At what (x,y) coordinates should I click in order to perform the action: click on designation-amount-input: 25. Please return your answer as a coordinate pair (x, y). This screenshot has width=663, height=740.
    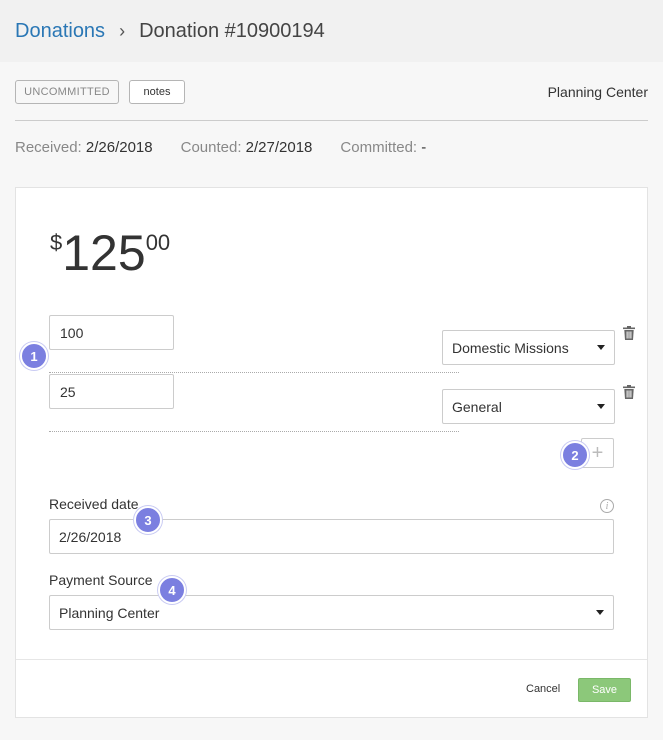
    Looking at the image, I should click on (111, 391).